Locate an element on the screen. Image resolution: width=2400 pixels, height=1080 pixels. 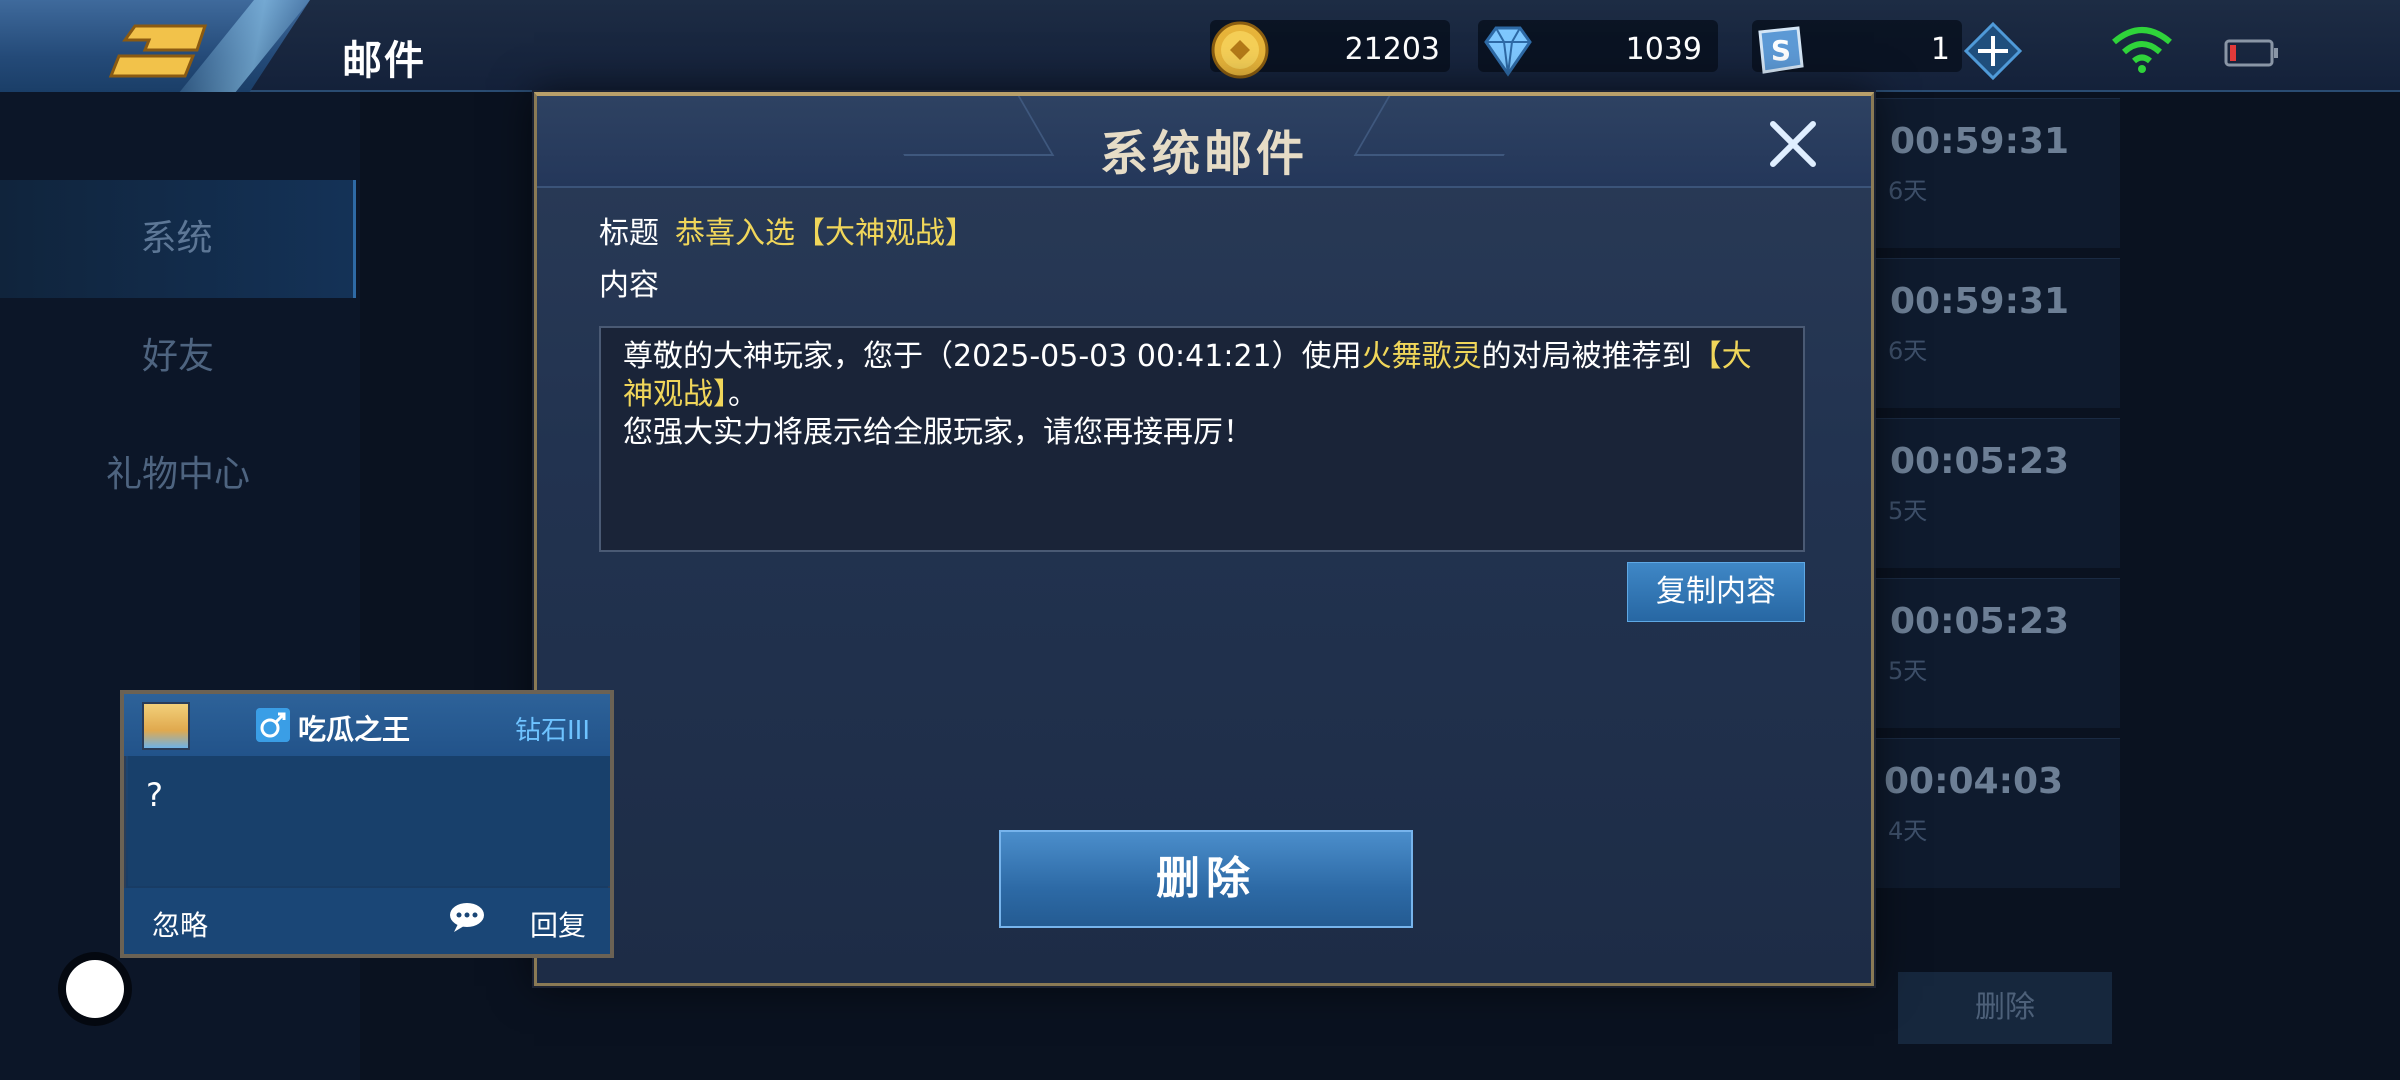
chat-body: ? is located at coordinates (369, 821).